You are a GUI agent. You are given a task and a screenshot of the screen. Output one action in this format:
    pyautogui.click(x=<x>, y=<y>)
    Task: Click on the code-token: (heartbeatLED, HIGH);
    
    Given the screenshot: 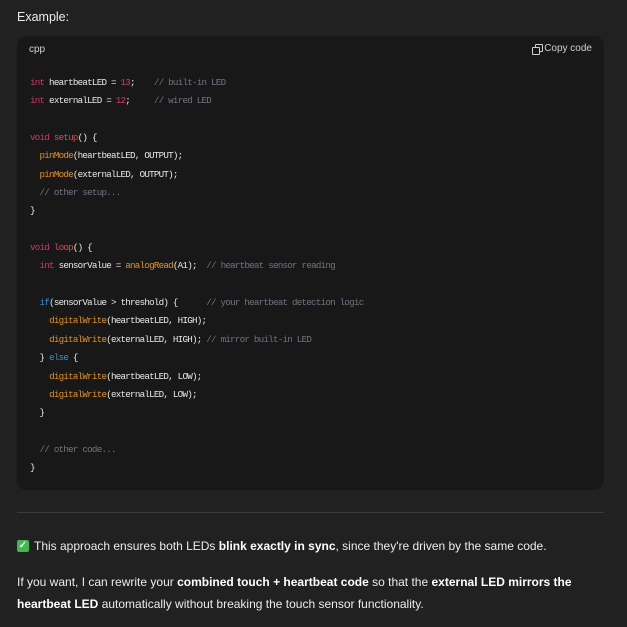 What is the action you would take?
    pyautogui.click(x=156, y=321)
    